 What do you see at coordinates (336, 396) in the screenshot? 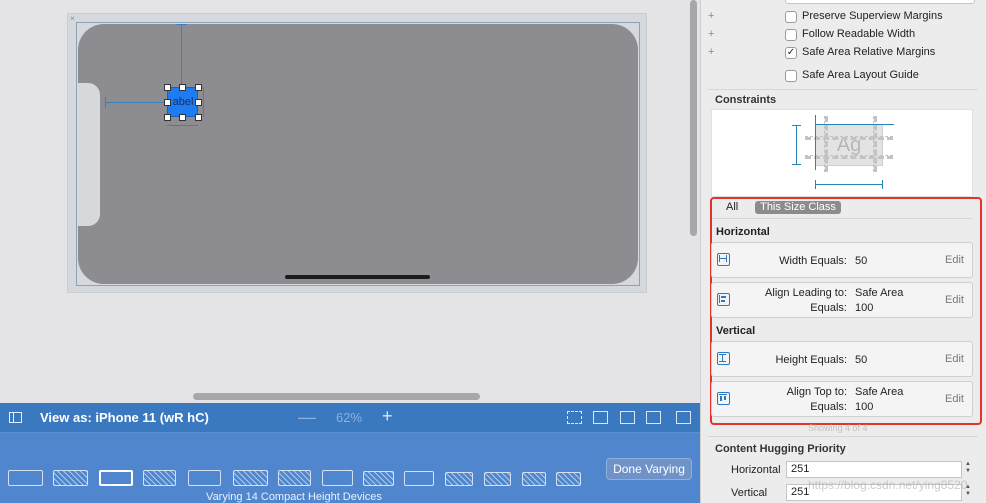
I see `horizontal-scrollbar` at bounding box center [336, 396].